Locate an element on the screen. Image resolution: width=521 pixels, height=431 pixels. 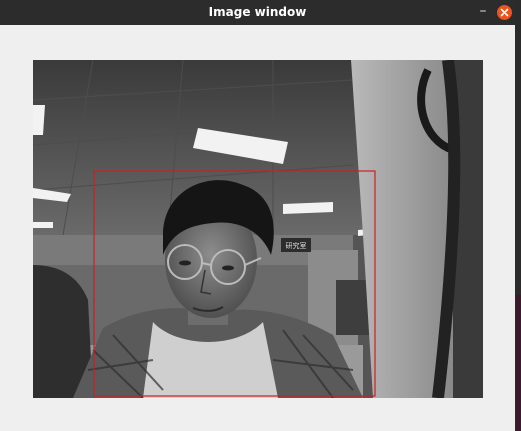
close-icon is located at coordinates (504, 12).